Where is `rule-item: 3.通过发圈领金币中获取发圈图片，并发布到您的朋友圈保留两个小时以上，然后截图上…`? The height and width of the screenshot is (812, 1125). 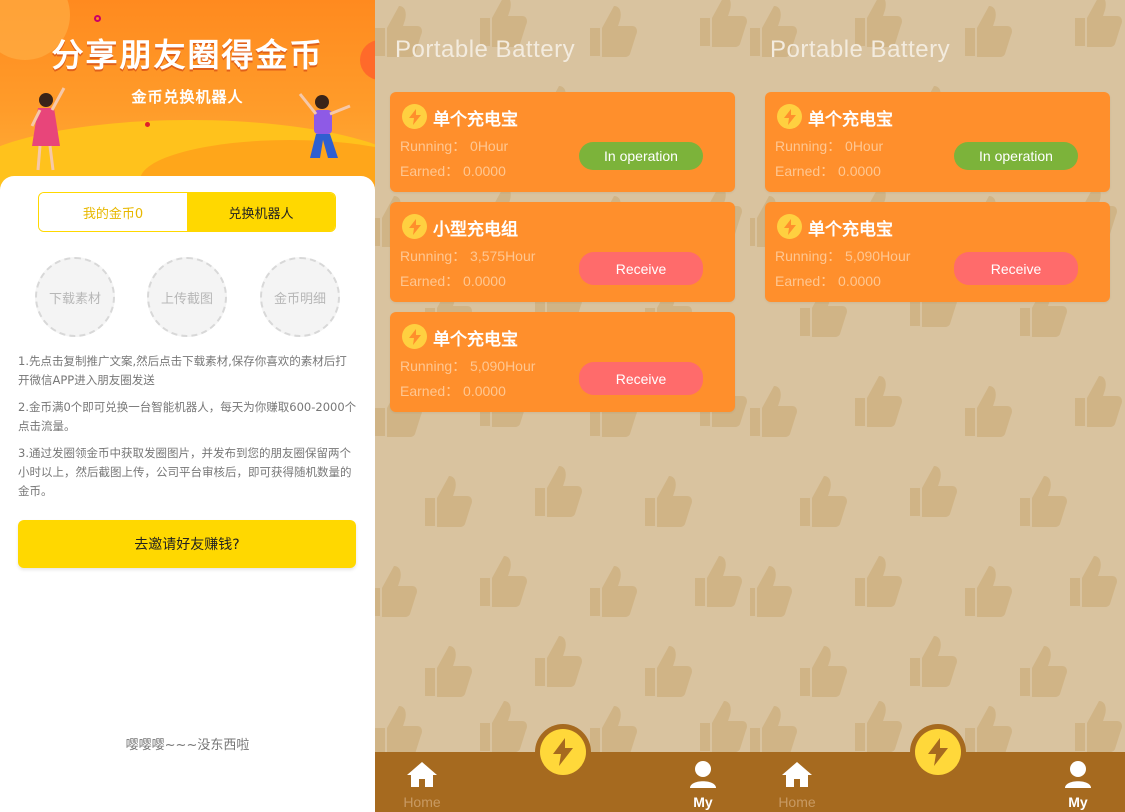 rule-item: 3.通过发圈领金币中获取发圈图片，并发布到您的朋友圈保留两个小时以上，然后截图上… is located at coordinates (185, 472).